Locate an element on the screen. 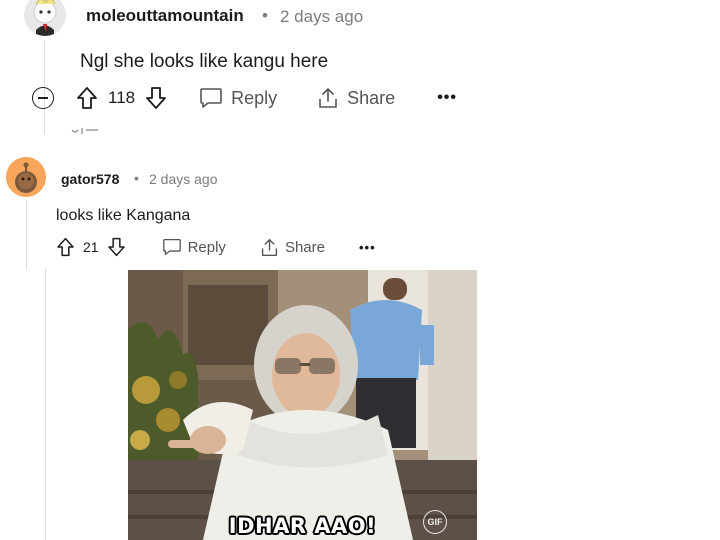 The width and height of the screenshot is (720, 540). collapse-icon is located at coordinates (43, 98).